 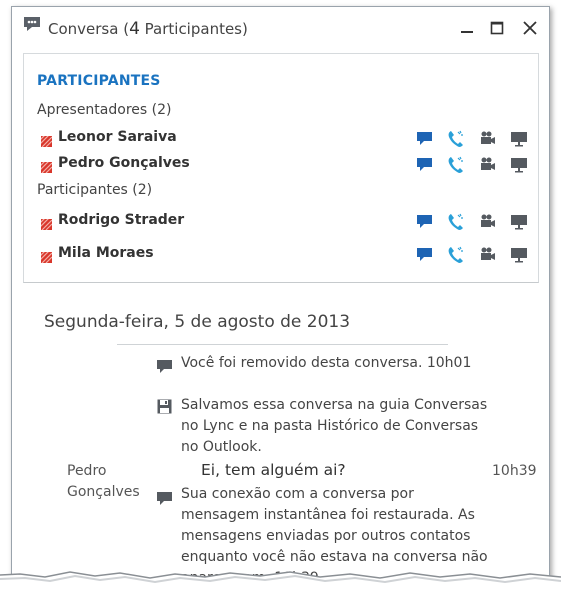 I want to click on close-icon, so click(x=530, y=28).